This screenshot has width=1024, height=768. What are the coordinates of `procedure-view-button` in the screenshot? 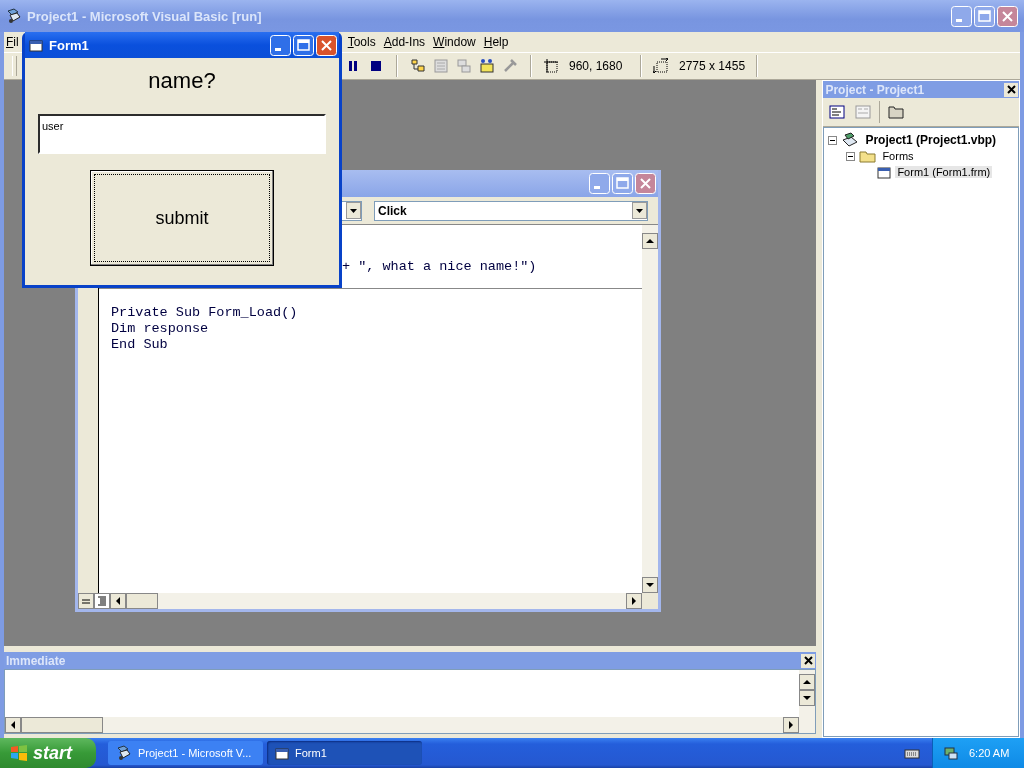 It's located at (86, 601).